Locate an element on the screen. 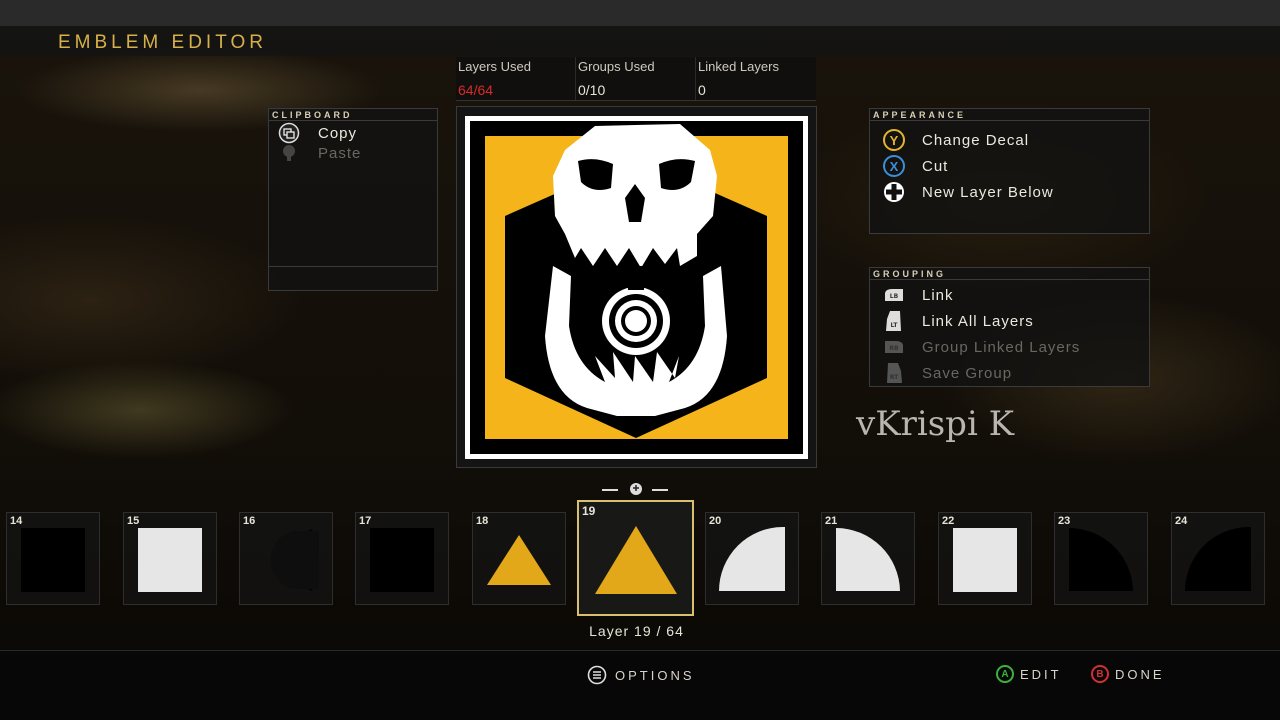 This screenshot has width=1280, height=720. layer-number: 17 is located at coordinates (365, 521).